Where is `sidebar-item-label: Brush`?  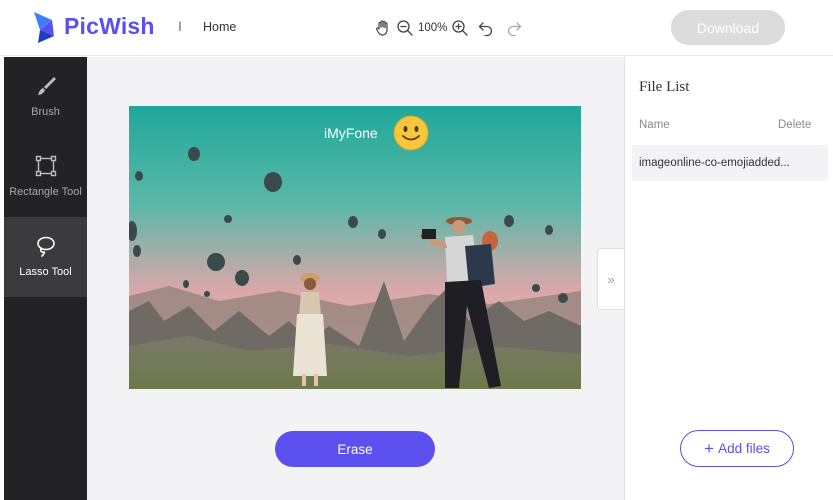 sidebar-item-label: Brush is located at coordinates (45, 112).